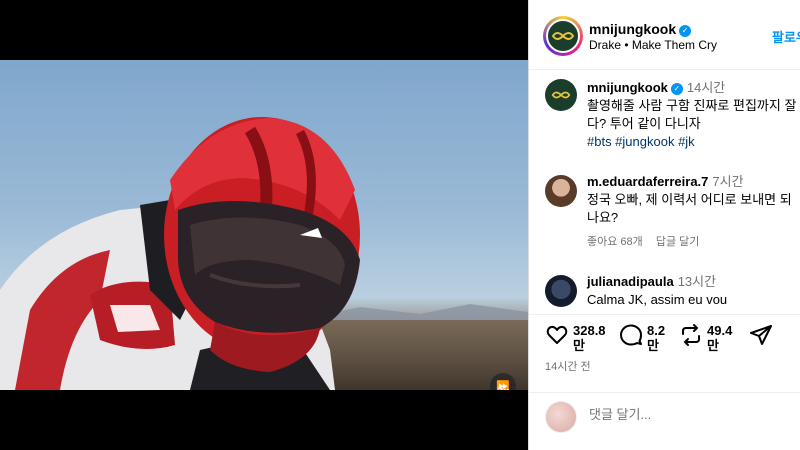  Describe the element at coordinates (653, 45) in the screenshot. I see `audio-track-link: Drake • Make Them Cry` at that location.